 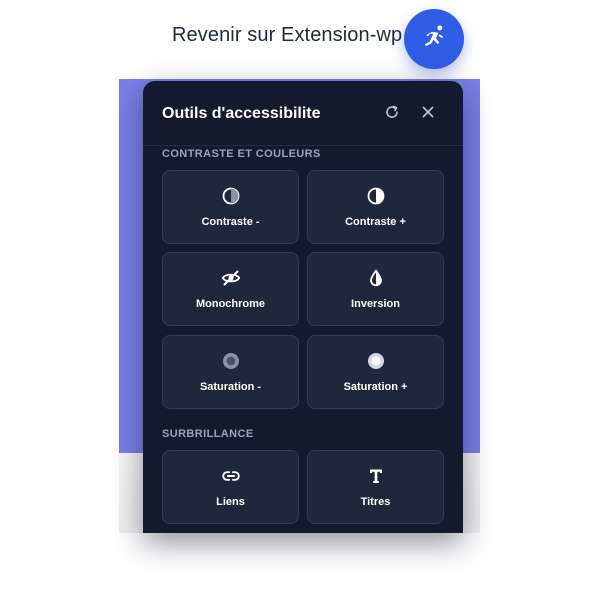 I want to click on tile-label: Liens, so click(x=230, y=502).